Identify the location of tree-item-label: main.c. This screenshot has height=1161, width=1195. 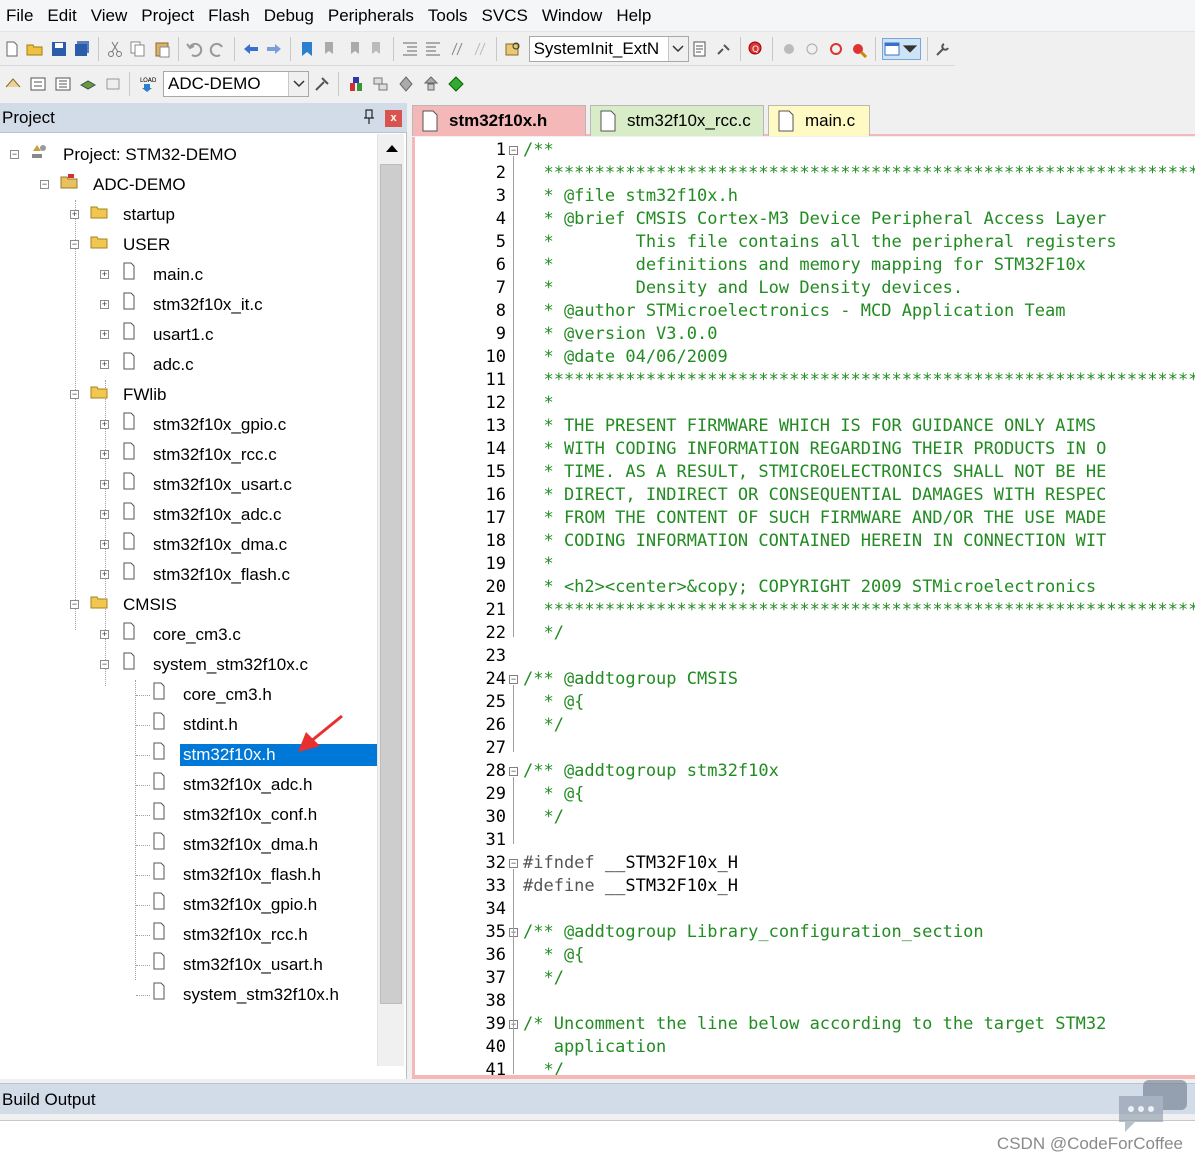
(178, 275).